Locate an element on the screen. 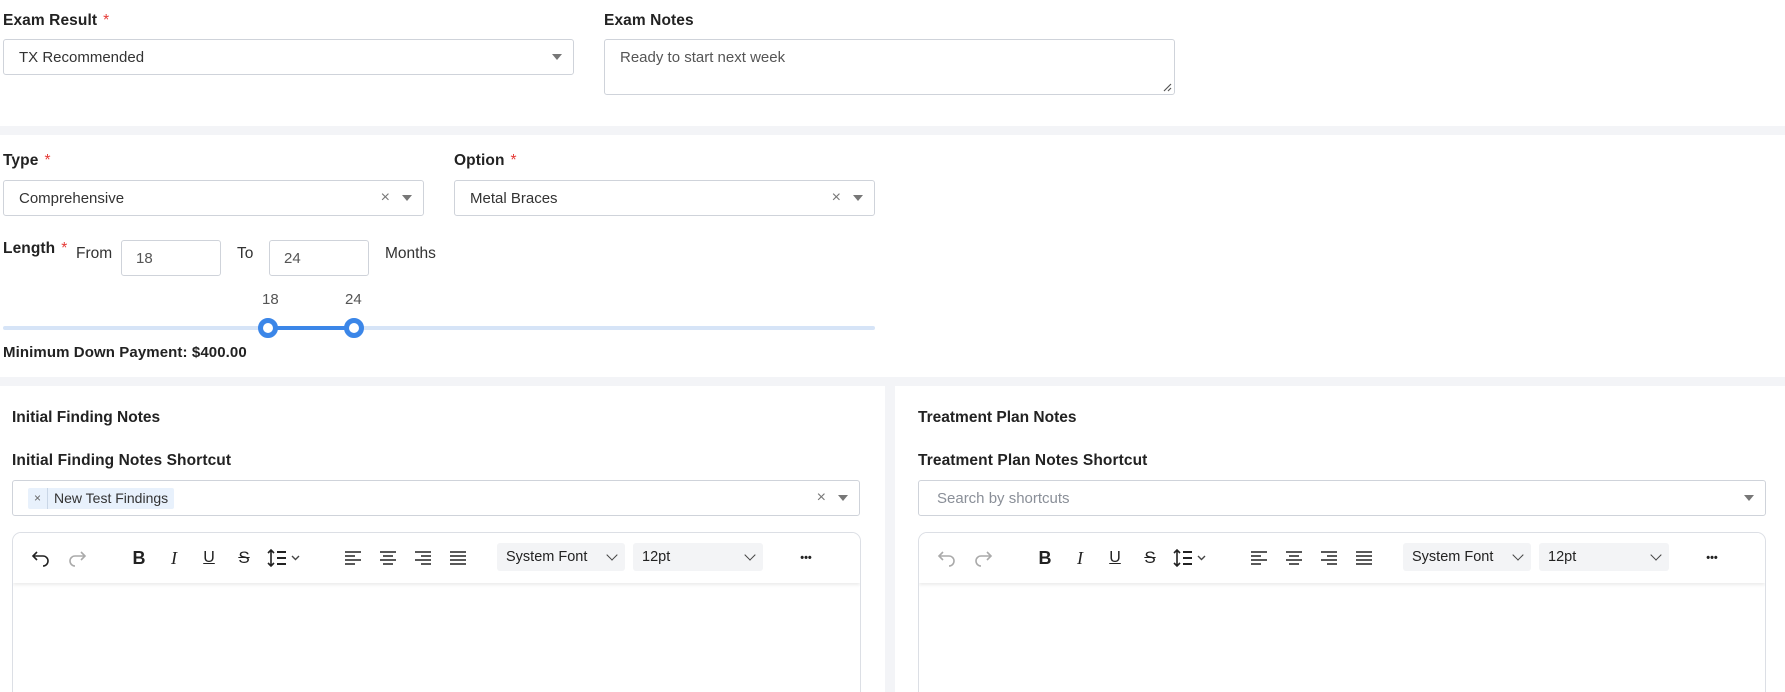  length-label: Length * is located at coordinates (35, 248).